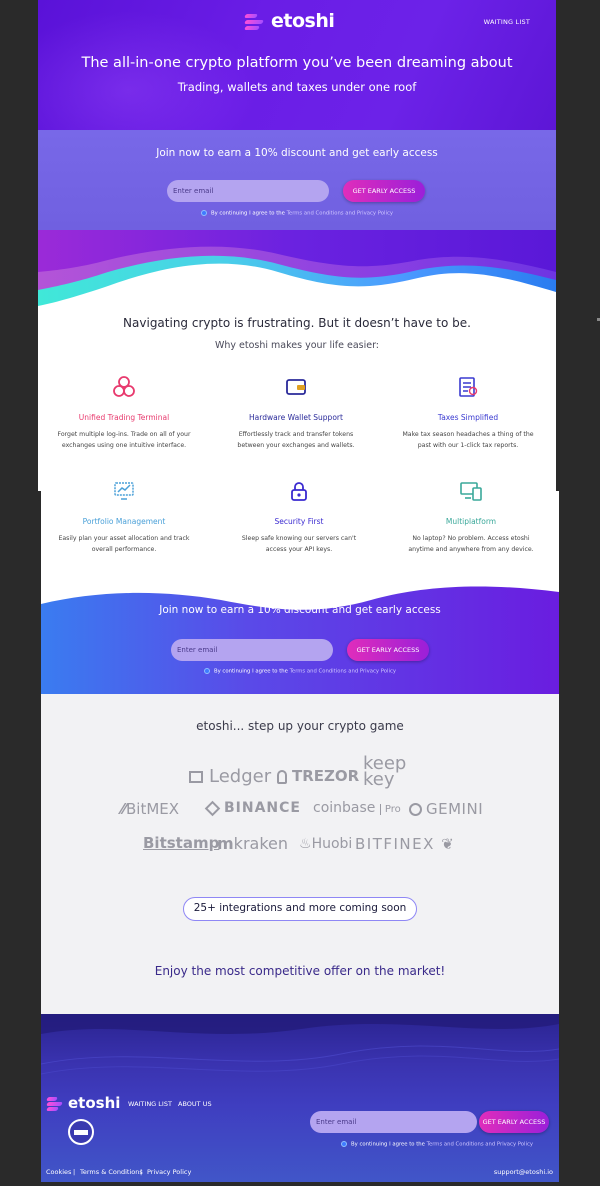  What do you see at coordinates (326, 844) in the screenshot?
I see `huobi-logo: ♨Huobi` at bounding box center [326, 844].